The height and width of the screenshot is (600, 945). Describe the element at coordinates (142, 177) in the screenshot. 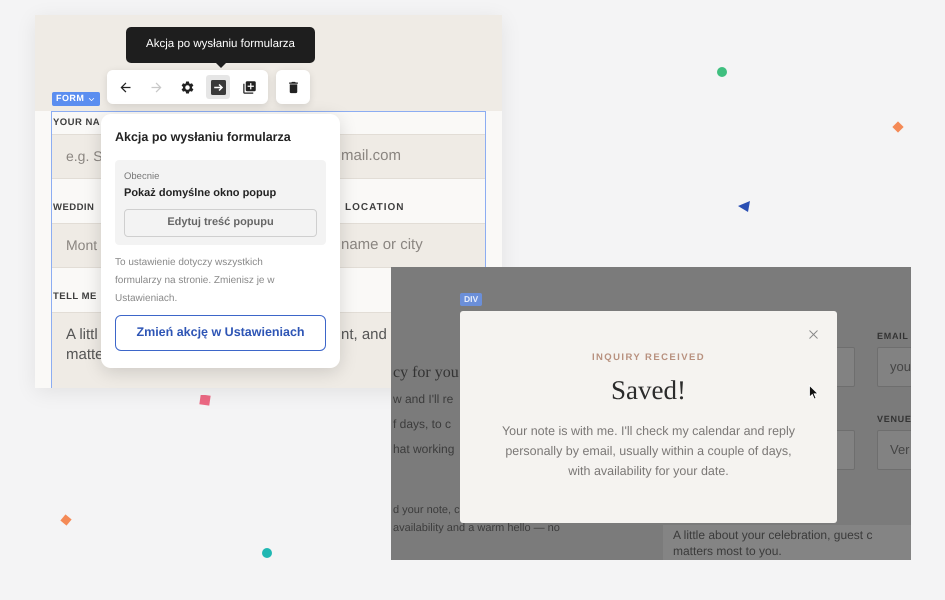

I see `current-label: Obecnie` at that location.